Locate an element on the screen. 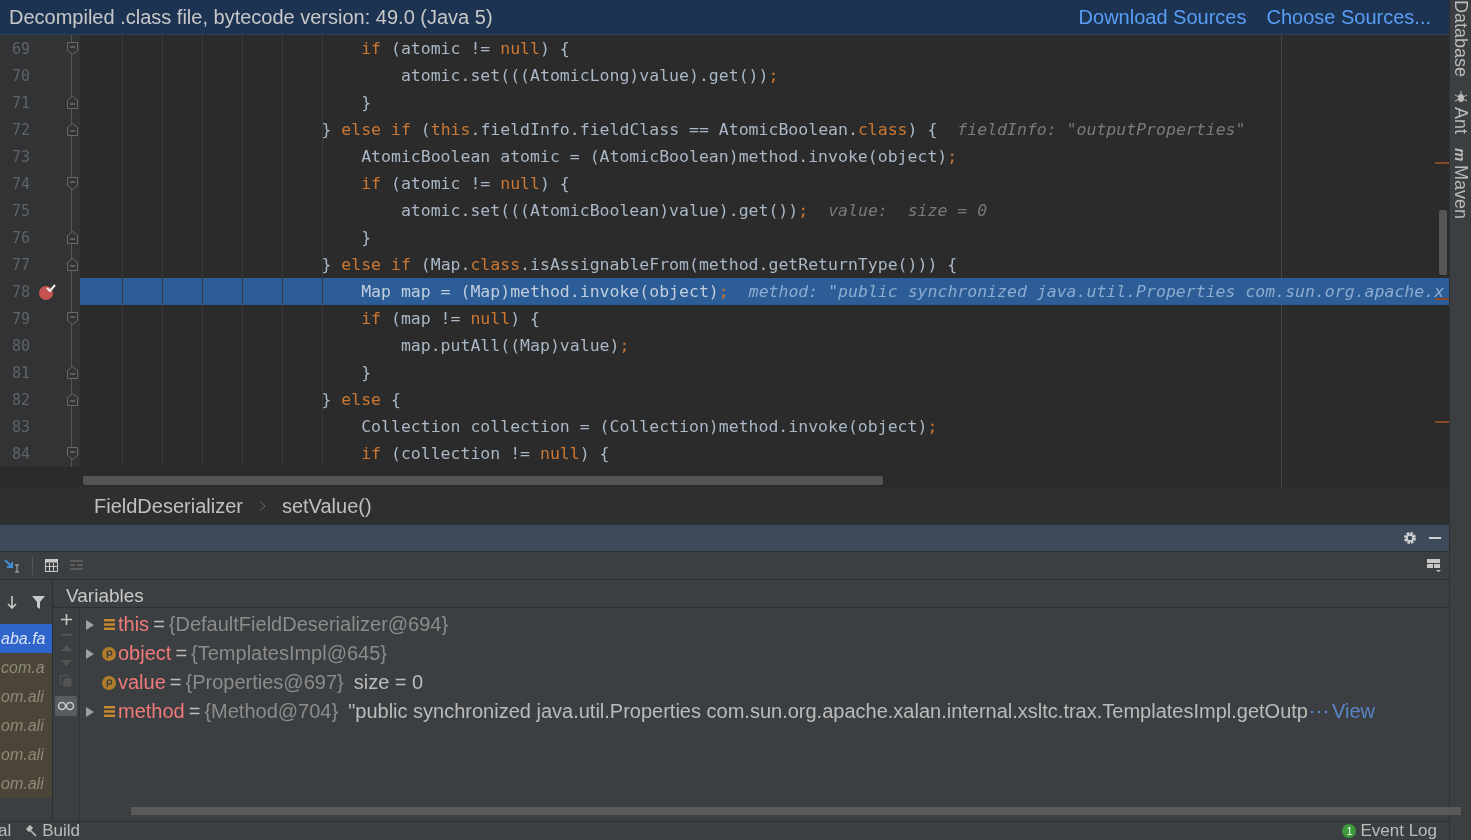 This screenshot has width=1471, height=840. variable-value: {DefaultFieldDeserializer@694} is located at coordinates (308, 624).